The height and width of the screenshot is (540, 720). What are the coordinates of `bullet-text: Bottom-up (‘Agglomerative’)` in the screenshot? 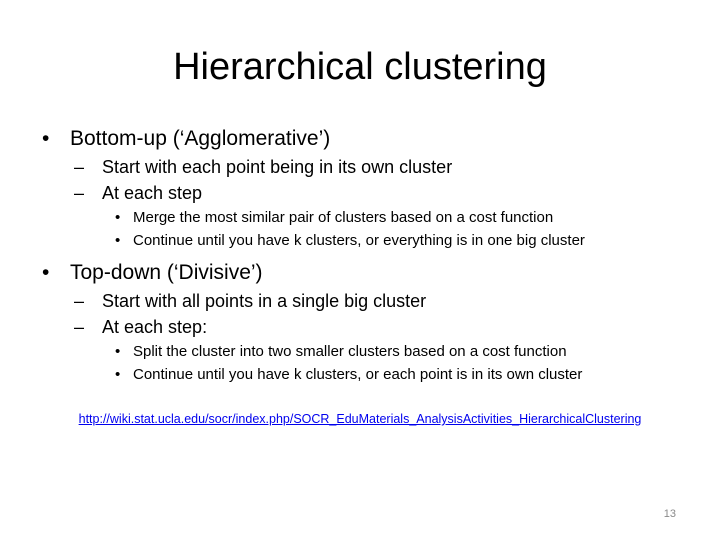 It's located at (200, 138).